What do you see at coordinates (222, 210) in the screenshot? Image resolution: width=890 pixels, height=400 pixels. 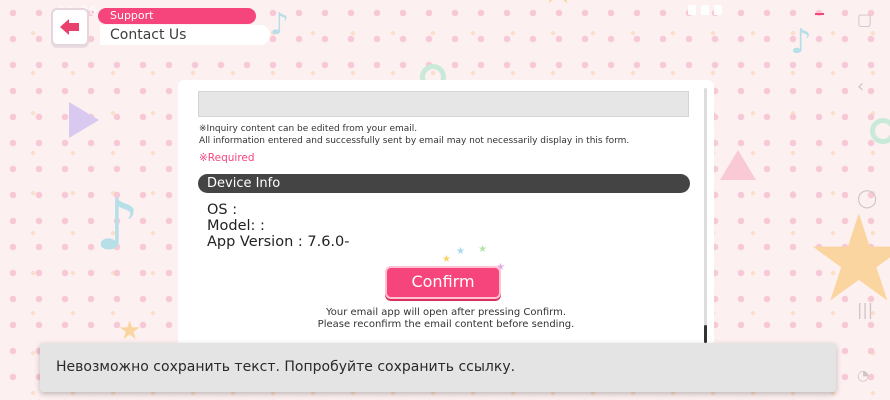 I see `os-line: OS :` at bounding box center [222, 210].